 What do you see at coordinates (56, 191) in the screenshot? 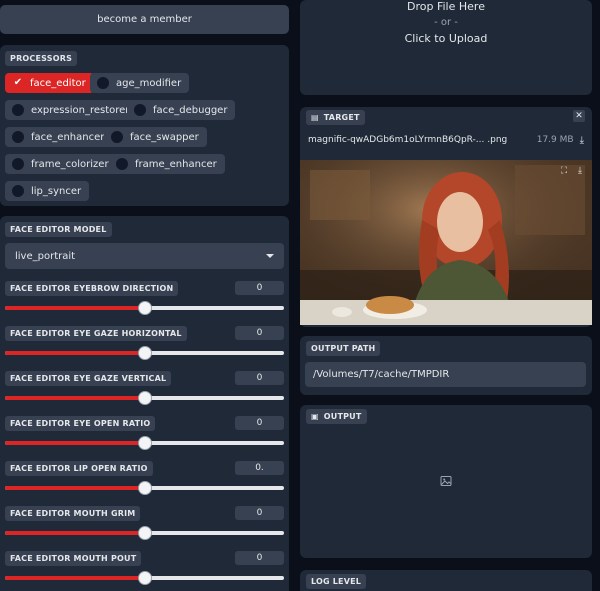
I see `processor-label: lip_syncer` at bounding box center [56, 191].